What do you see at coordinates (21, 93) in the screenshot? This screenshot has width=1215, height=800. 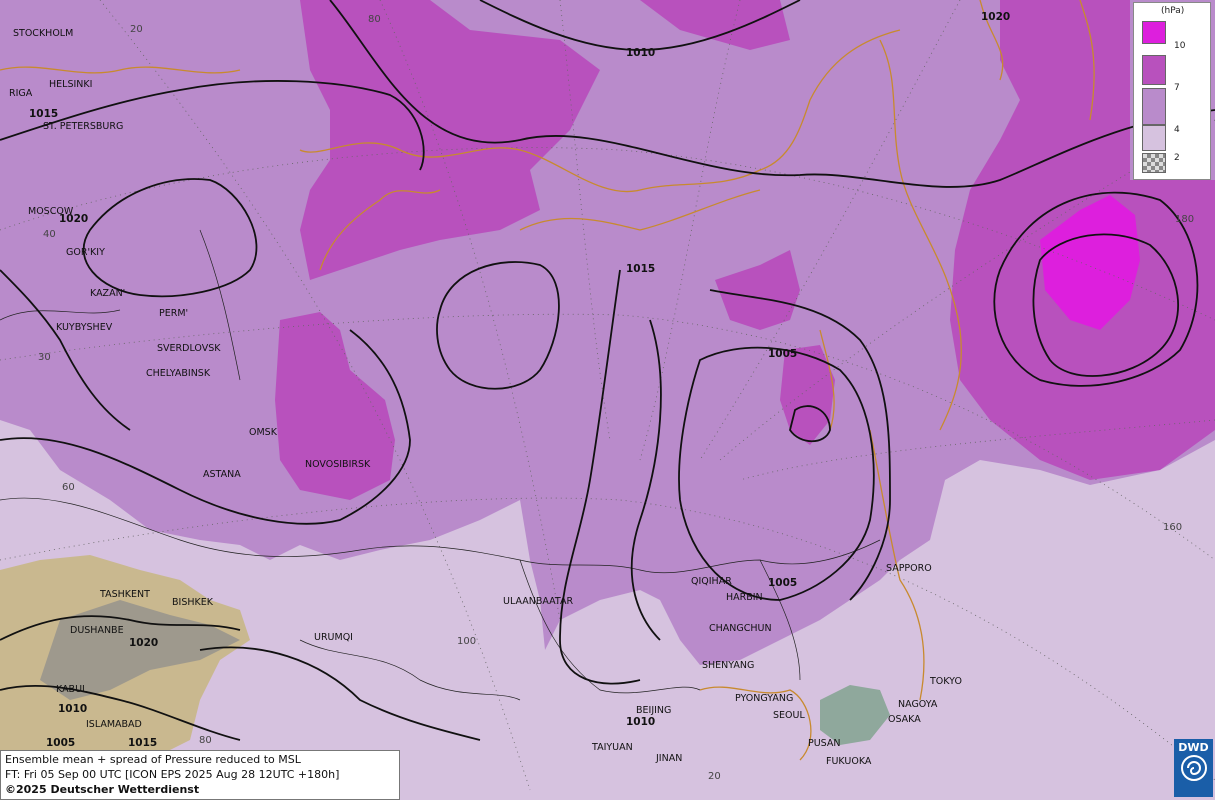 I see `city-riga: RIGA` at bounding box center [21, 93].